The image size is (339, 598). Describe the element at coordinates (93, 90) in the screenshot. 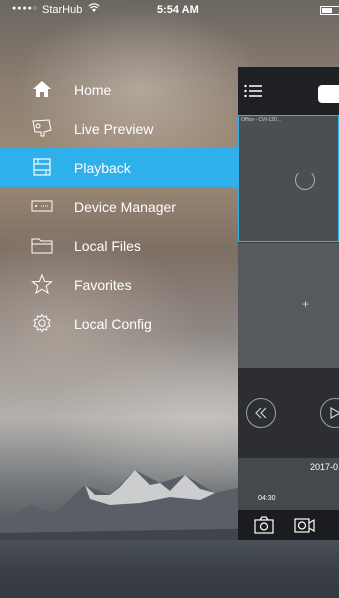

I see `menu-item-label: Home` at that location.